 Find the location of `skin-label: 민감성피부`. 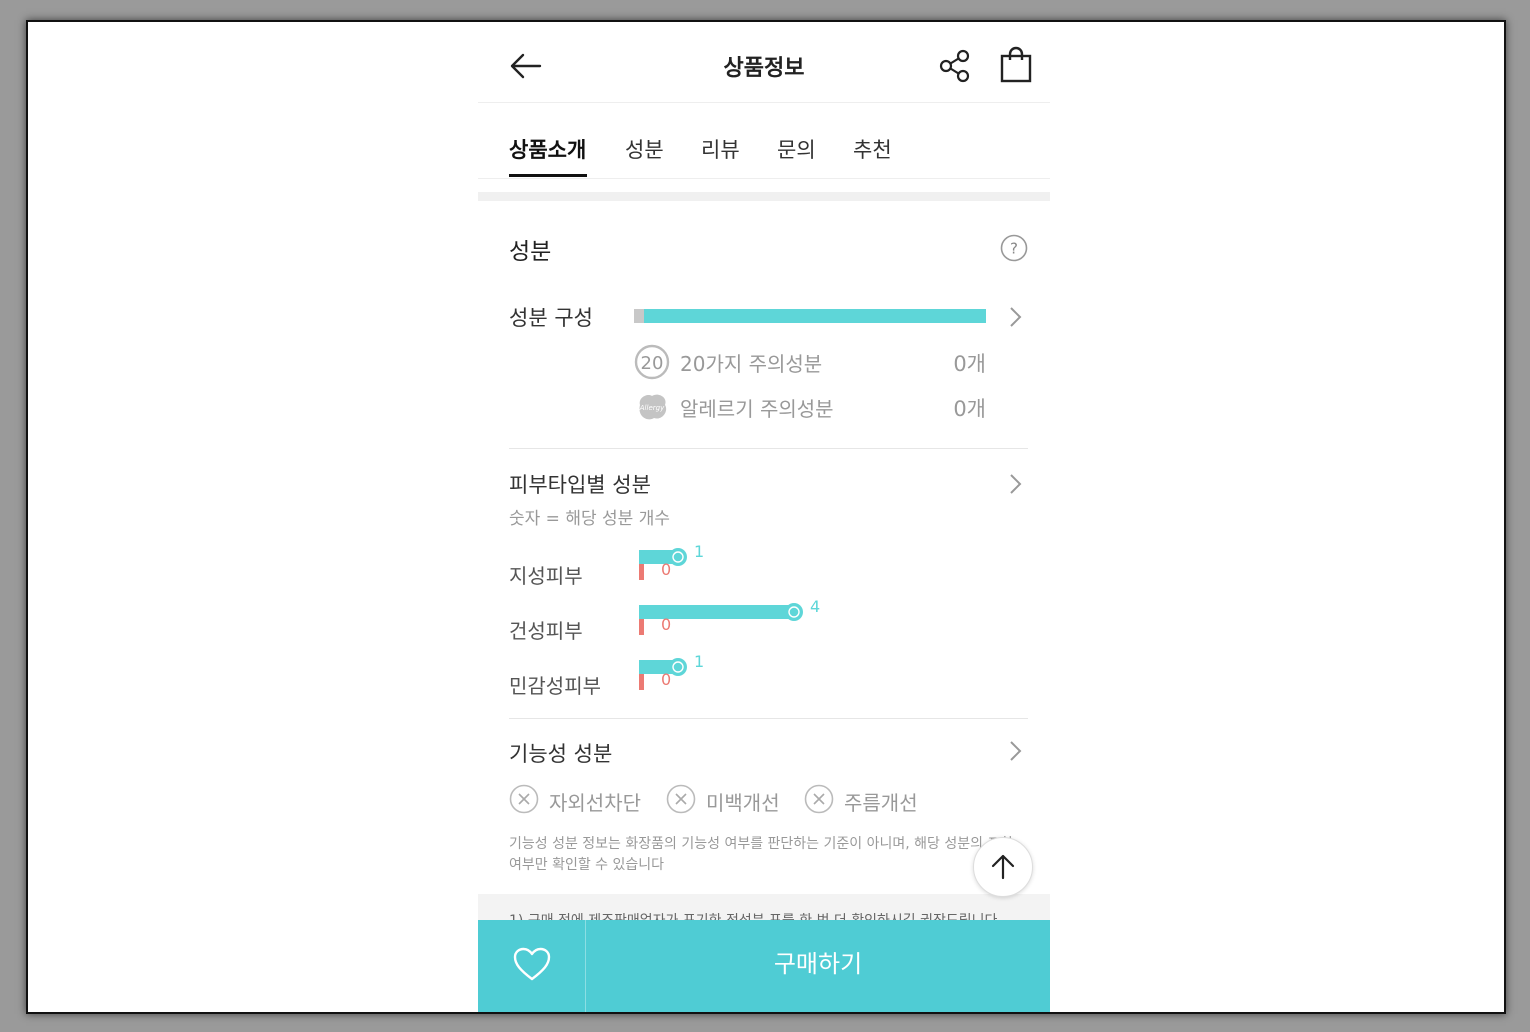

skin-label: 민감성피부 is located at coordinates (555, 686).